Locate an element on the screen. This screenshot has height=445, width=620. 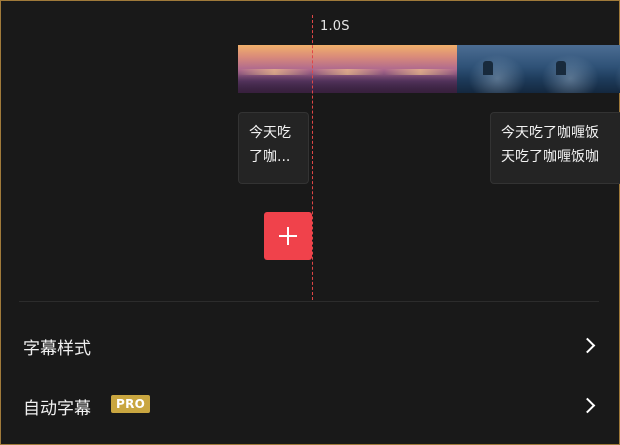
add-caption-button is located at coordinates (288, 236).